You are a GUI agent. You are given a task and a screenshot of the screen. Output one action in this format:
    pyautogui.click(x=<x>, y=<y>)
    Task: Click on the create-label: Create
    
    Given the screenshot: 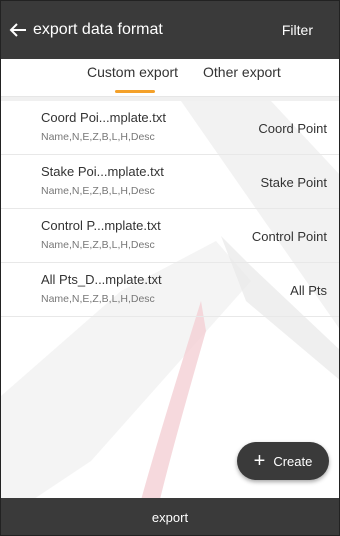 What is the action you would take?
    pyautogui.click(x=293, y=461)
    